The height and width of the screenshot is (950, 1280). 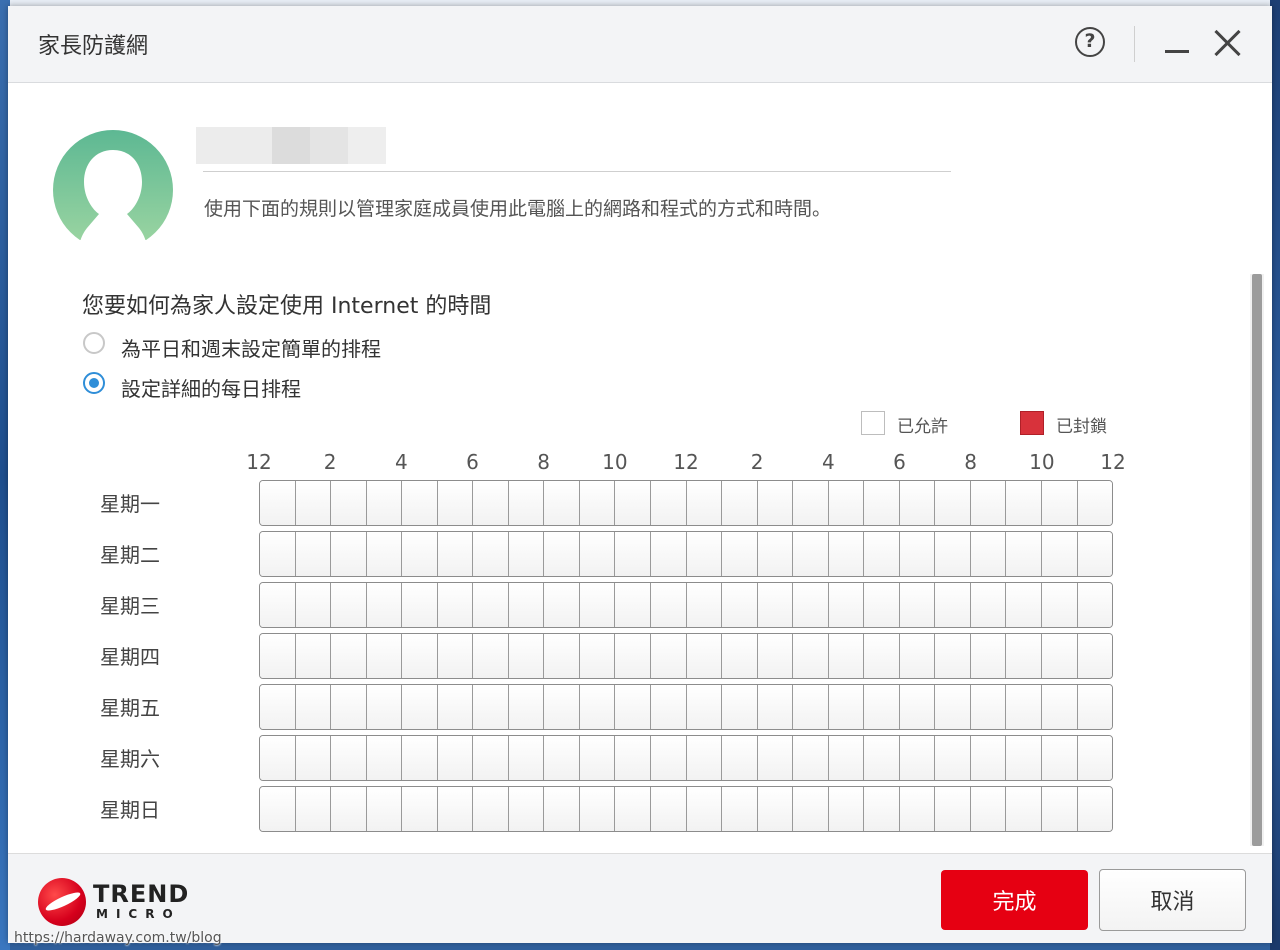 What do you see at coordinates (1227, 43) in the screenshot?
I see `close-icon` at bounding box center [1227, 43].